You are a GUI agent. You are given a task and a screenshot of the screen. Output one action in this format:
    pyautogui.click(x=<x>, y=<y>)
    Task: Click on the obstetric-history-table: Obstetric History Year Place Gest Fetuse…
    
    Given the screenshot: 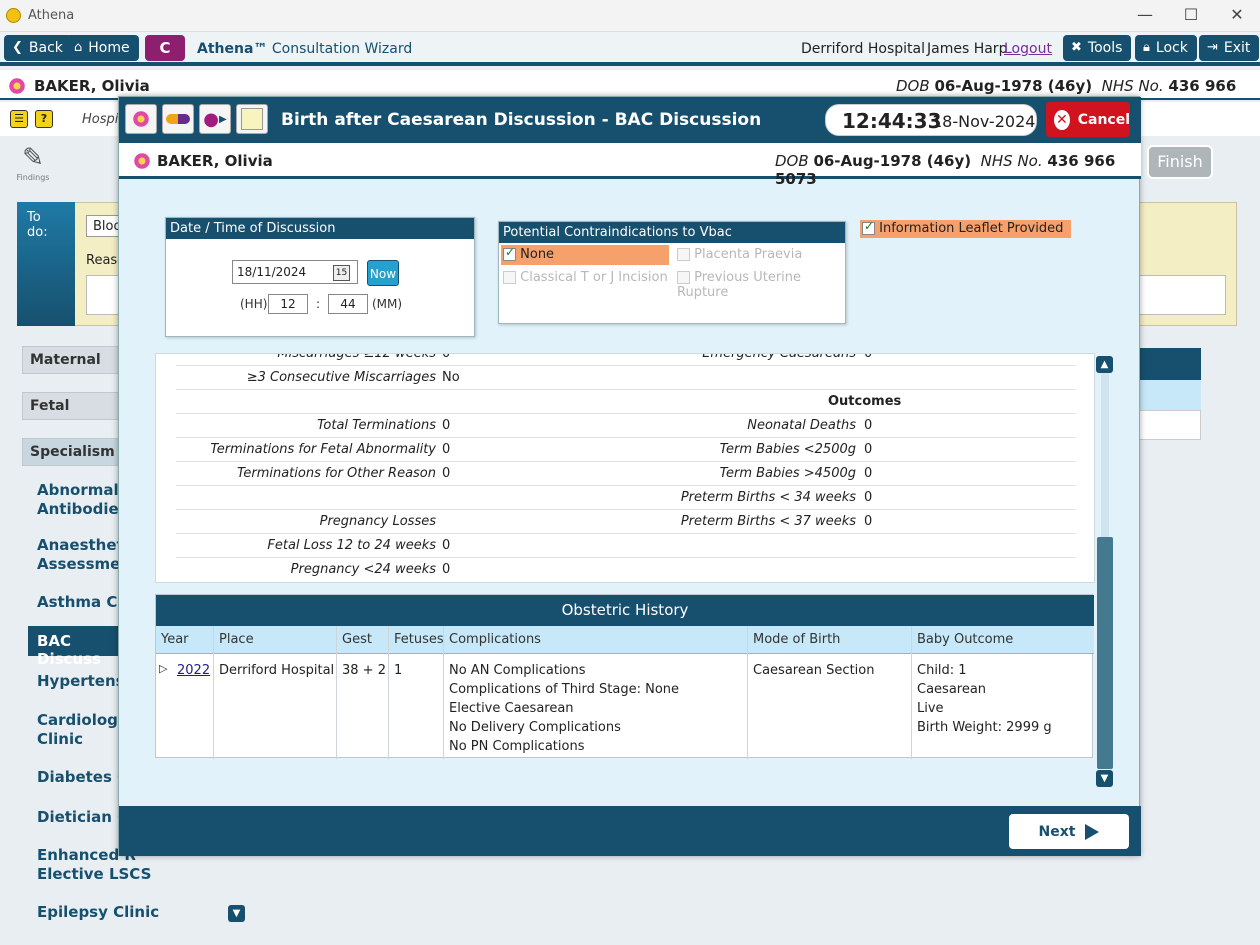 What is the action you would take?
    pyautogui.click(x=624, y=676)
    